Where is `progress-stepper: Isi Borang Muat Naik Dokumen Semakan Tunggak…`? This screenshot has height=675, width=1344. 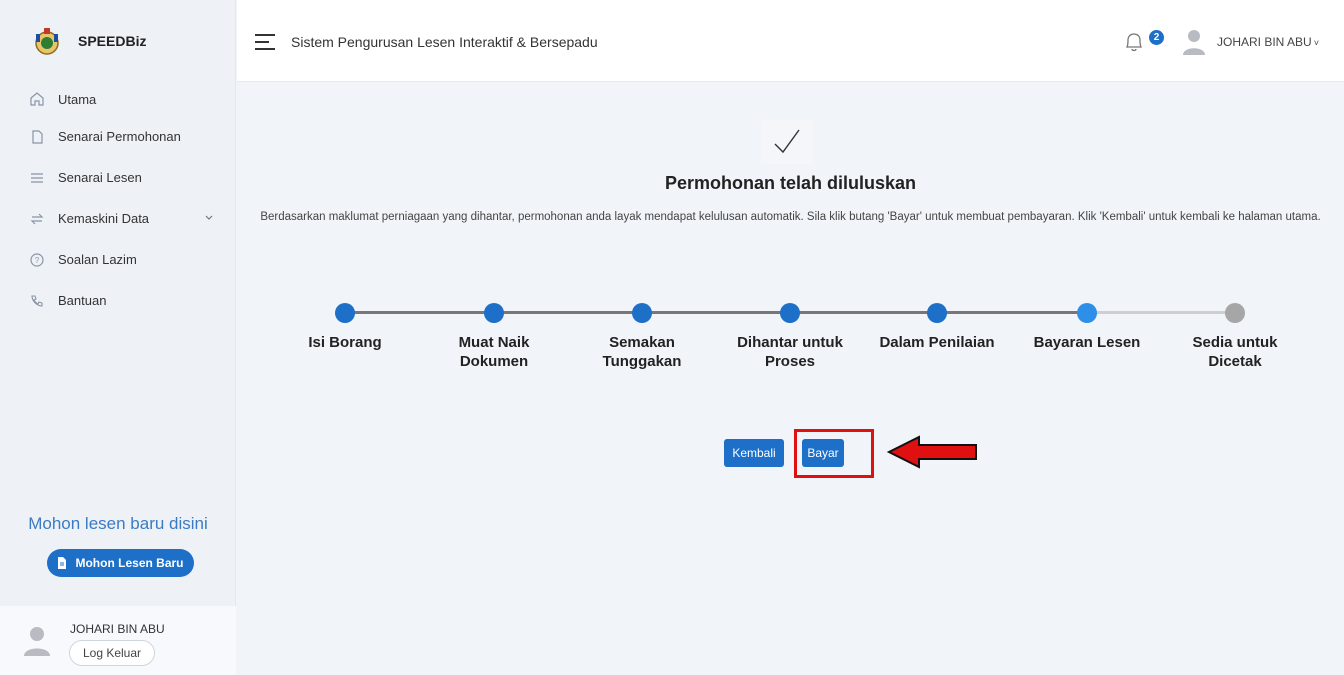
progress-stepper: Isi Borang Muat Naik Dokumen Semakan Tunggak… is located at coordinates (790, 347).